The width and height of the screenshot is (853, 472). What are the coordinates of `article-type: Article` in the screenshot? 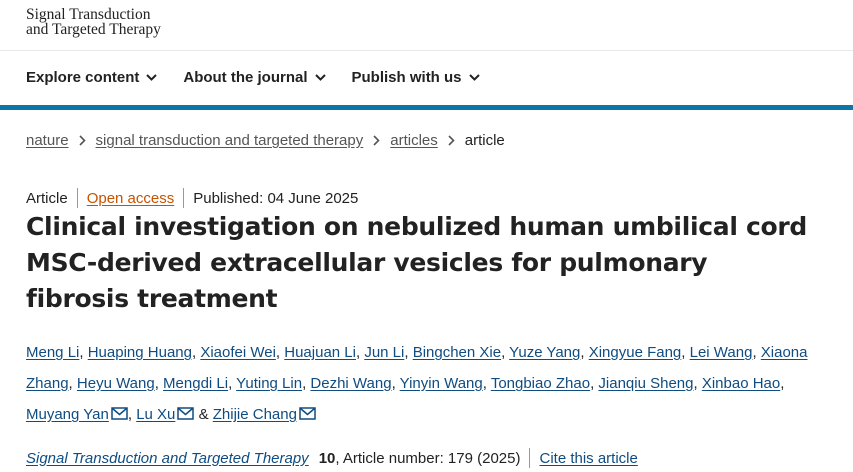 It's located at (47, 198).